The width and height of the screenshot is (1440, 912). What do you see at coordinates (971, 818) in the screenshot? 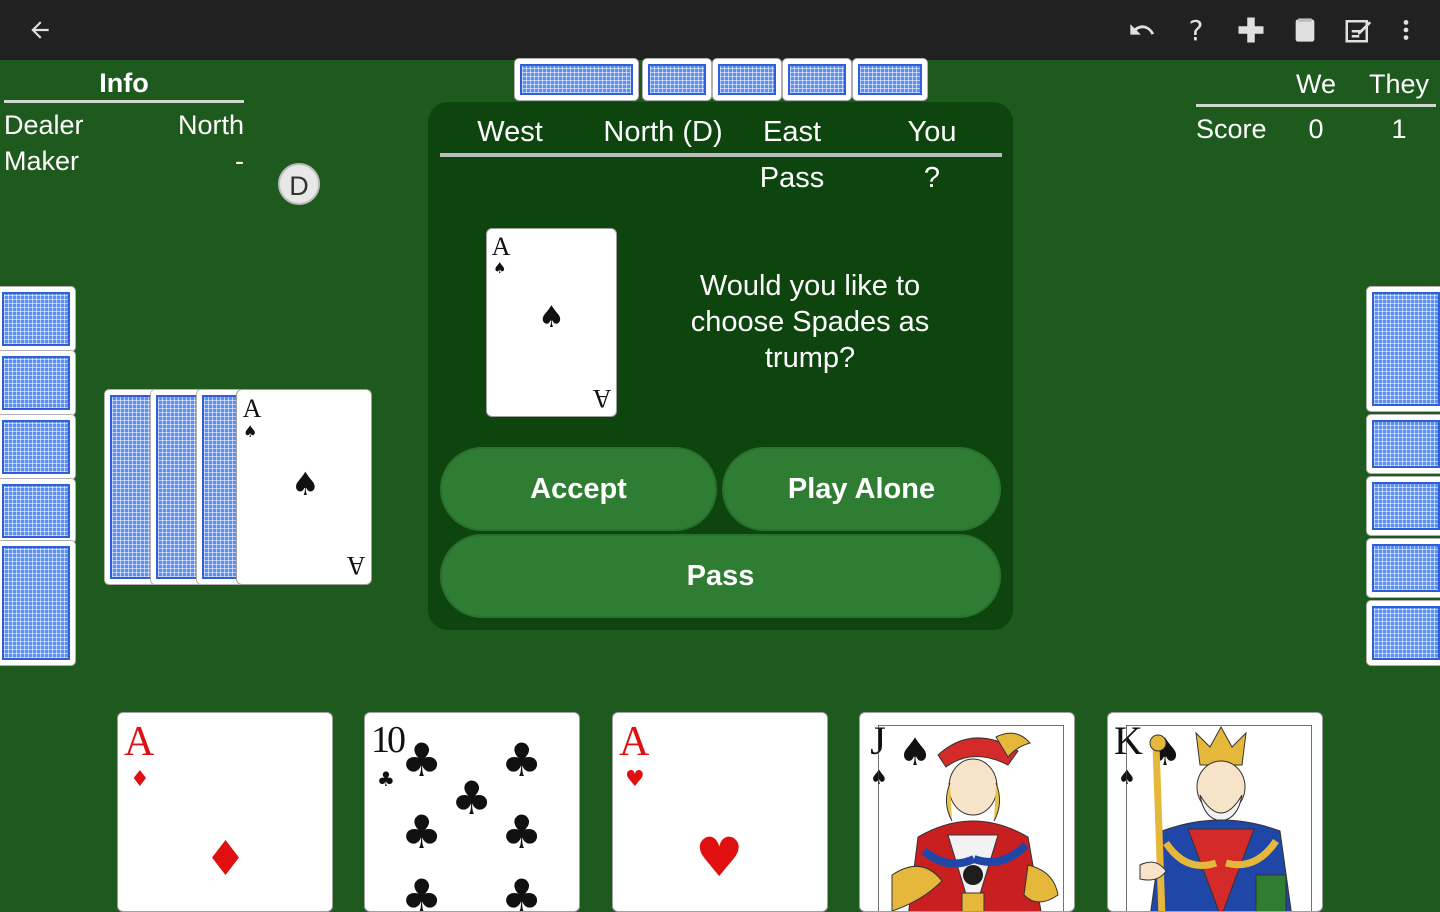
I see `jack-portrait-icon` at bounding box center [971, 818].